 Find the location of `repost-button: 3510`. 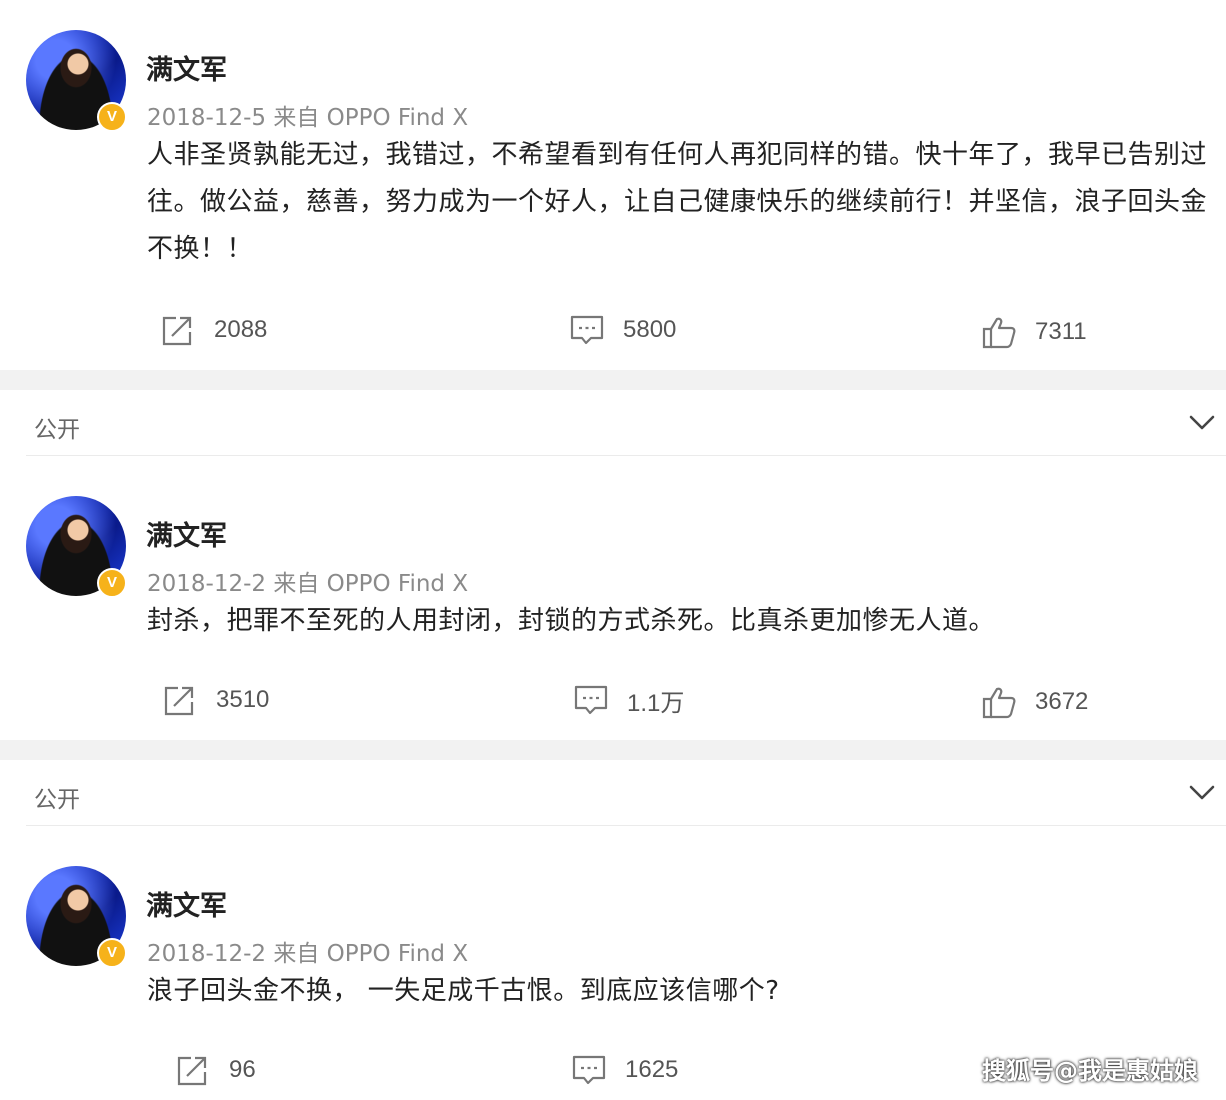

repost-button: 3510 is located at coordinates (215, 700).